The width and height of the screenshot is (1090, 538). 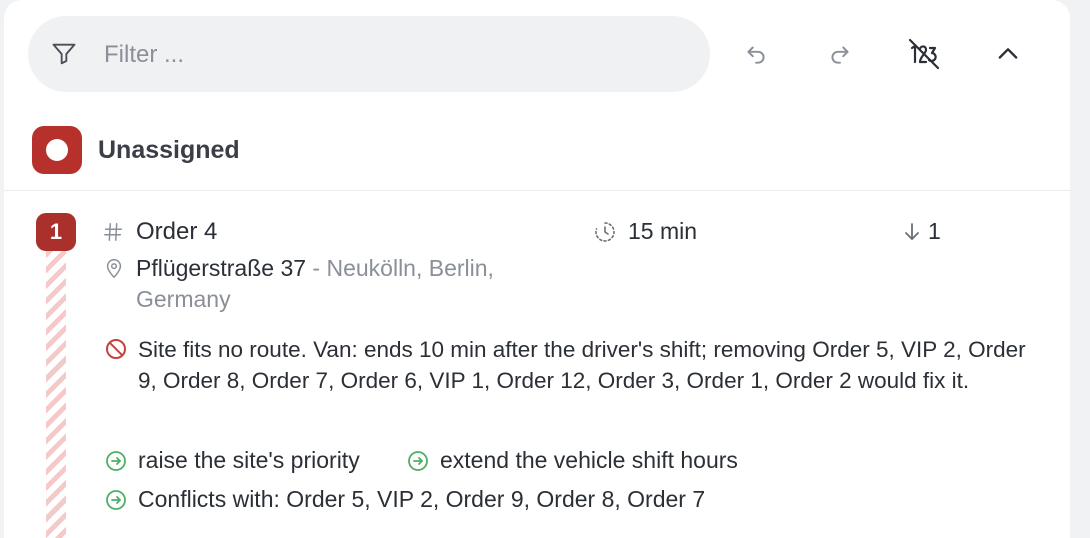 What do you see at coordinates (663, 231) in the screenshot?
I see `order-duration: 15 min` at bounding box center [663, 231].